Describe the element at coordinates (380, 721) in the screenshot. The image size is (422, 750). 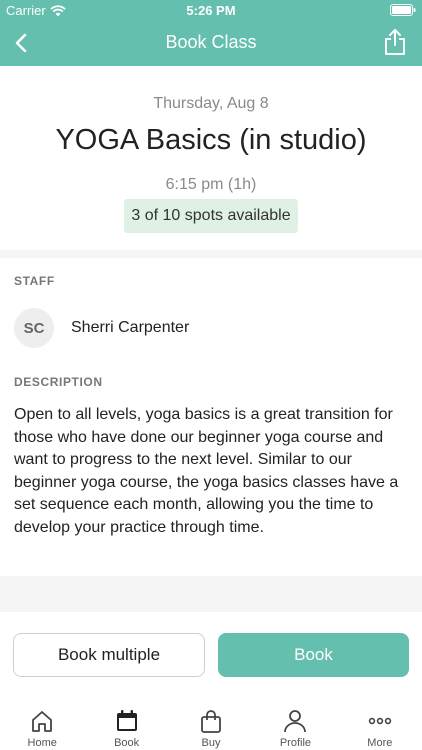
I see `more-icon` at that location.